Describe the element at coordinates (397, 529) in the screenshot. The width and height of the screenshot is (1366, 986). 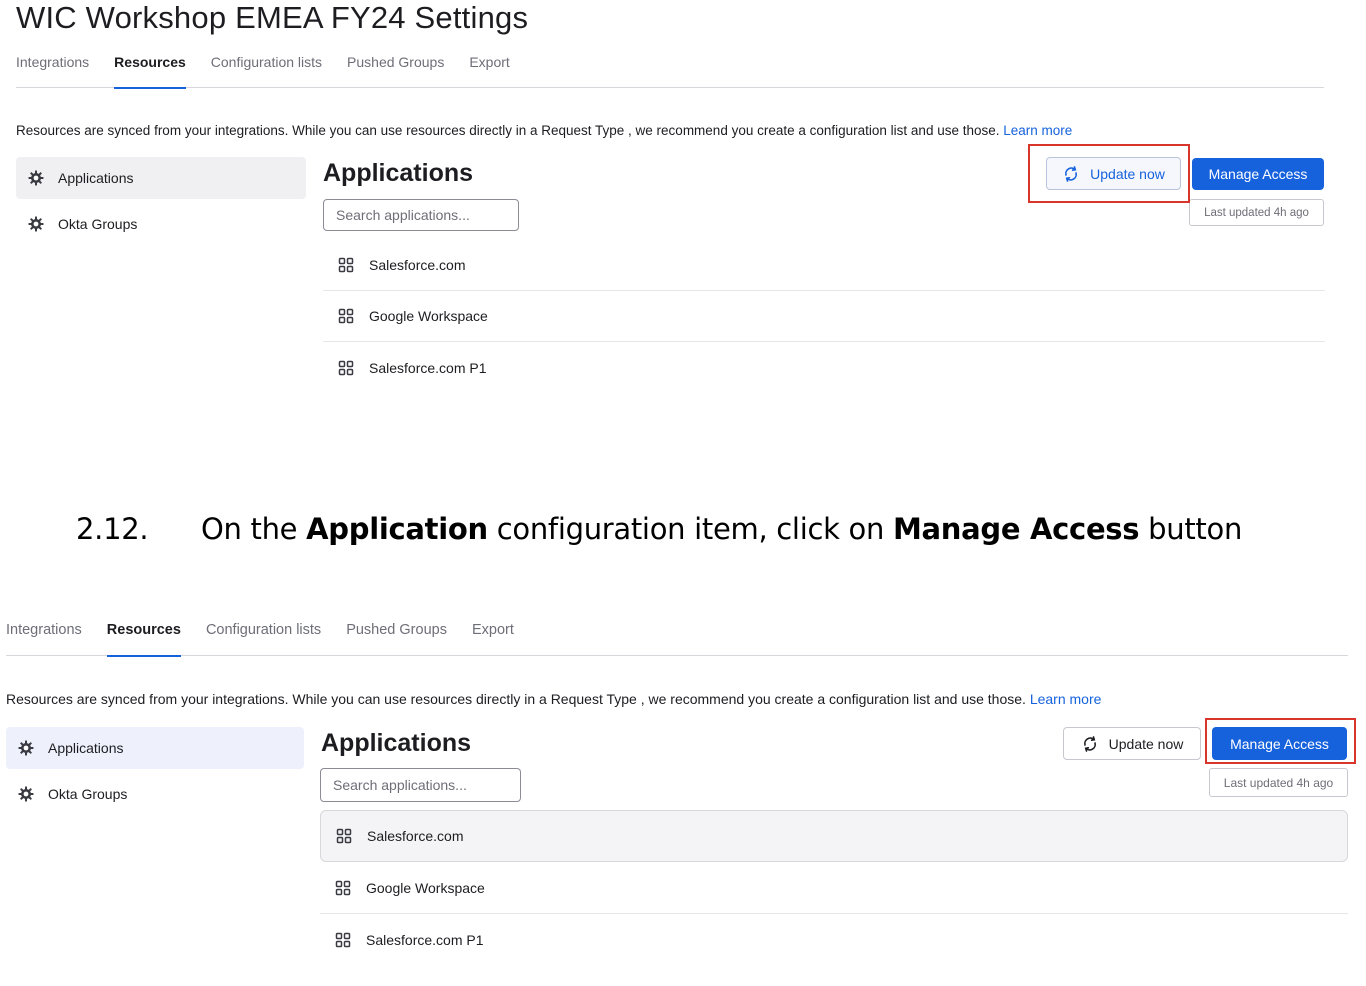
I see `step-bold-application: Application` at that location.